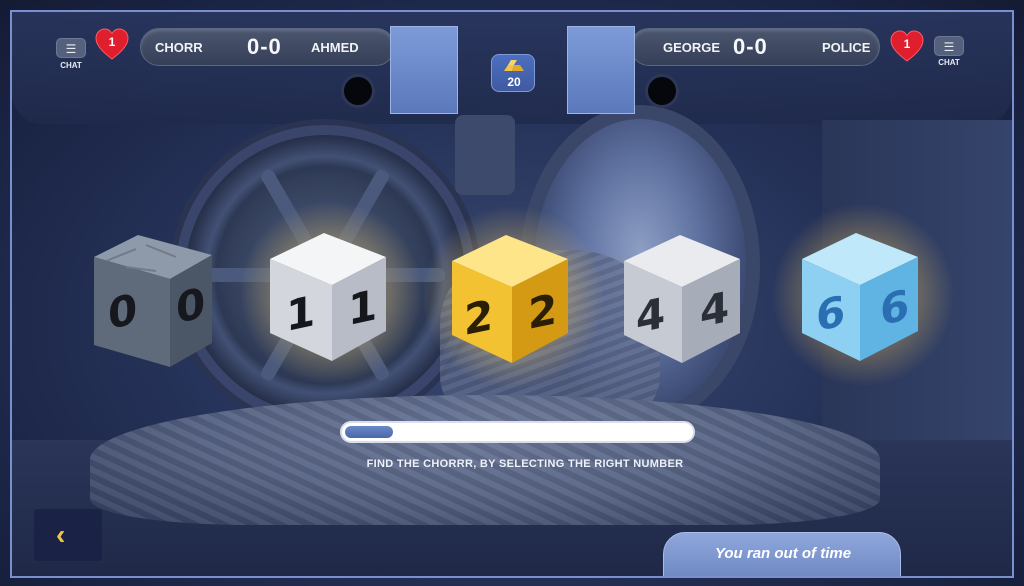 Image resolution: width=1024 pixels, height=586 pixels. Describe the element at coordinates (685, 297) in the screenshot. I see `number-cube-4: 4 4` at that location.